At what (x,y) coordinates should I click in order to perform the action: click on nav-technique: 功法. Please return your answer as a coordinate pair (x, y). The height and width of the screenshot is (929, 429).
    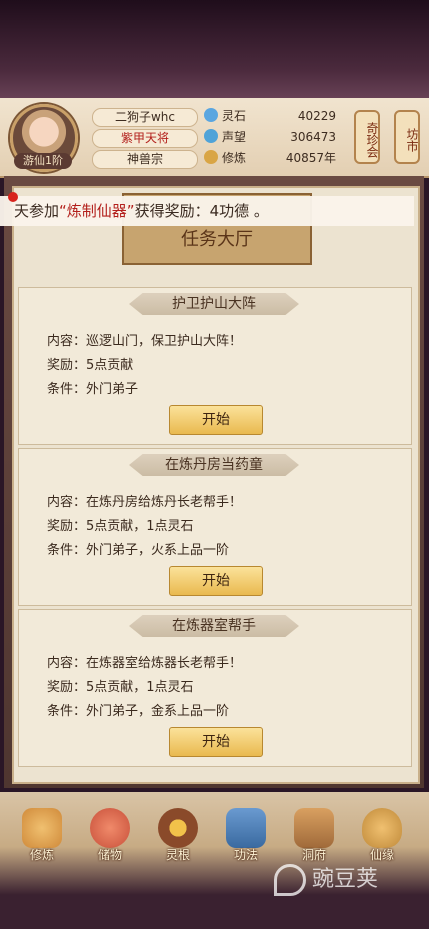
    Looking at the image, I should click on (246, 836).